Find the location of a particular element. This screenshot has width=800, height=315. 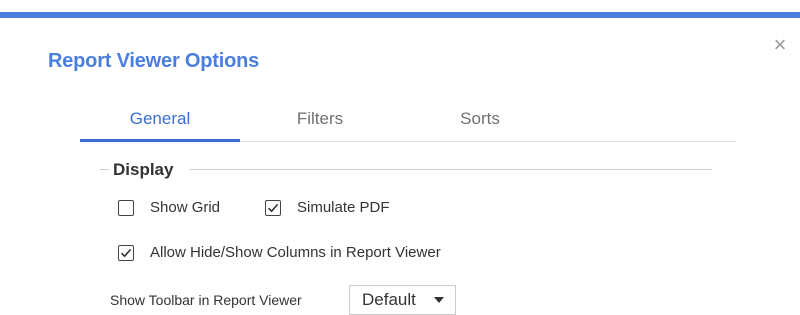

simulate-pdf-option: Simulate PDF is located at coordinates (327, 207).